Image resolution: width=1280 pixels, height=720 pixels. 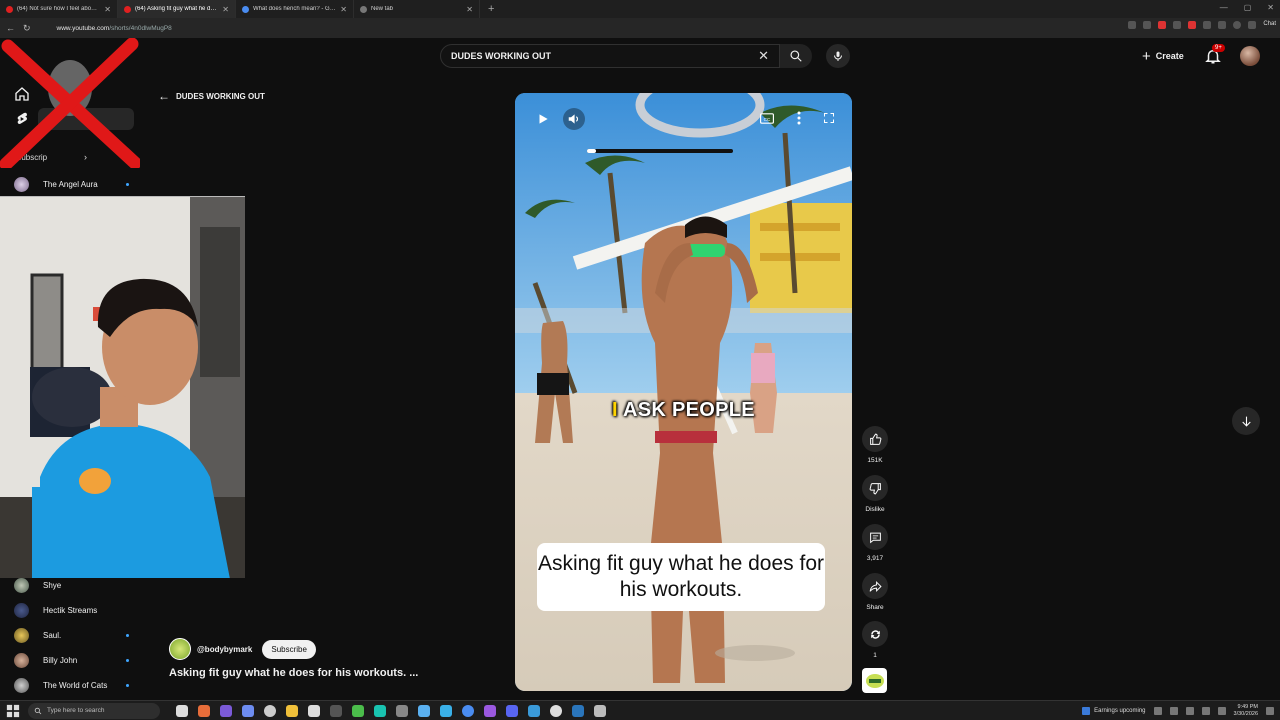 What do you see at coordinates (1114, 711) in the screenshot?
I see `earnings-widget: Earnings upcoming` at bounding box center [1114, 711].